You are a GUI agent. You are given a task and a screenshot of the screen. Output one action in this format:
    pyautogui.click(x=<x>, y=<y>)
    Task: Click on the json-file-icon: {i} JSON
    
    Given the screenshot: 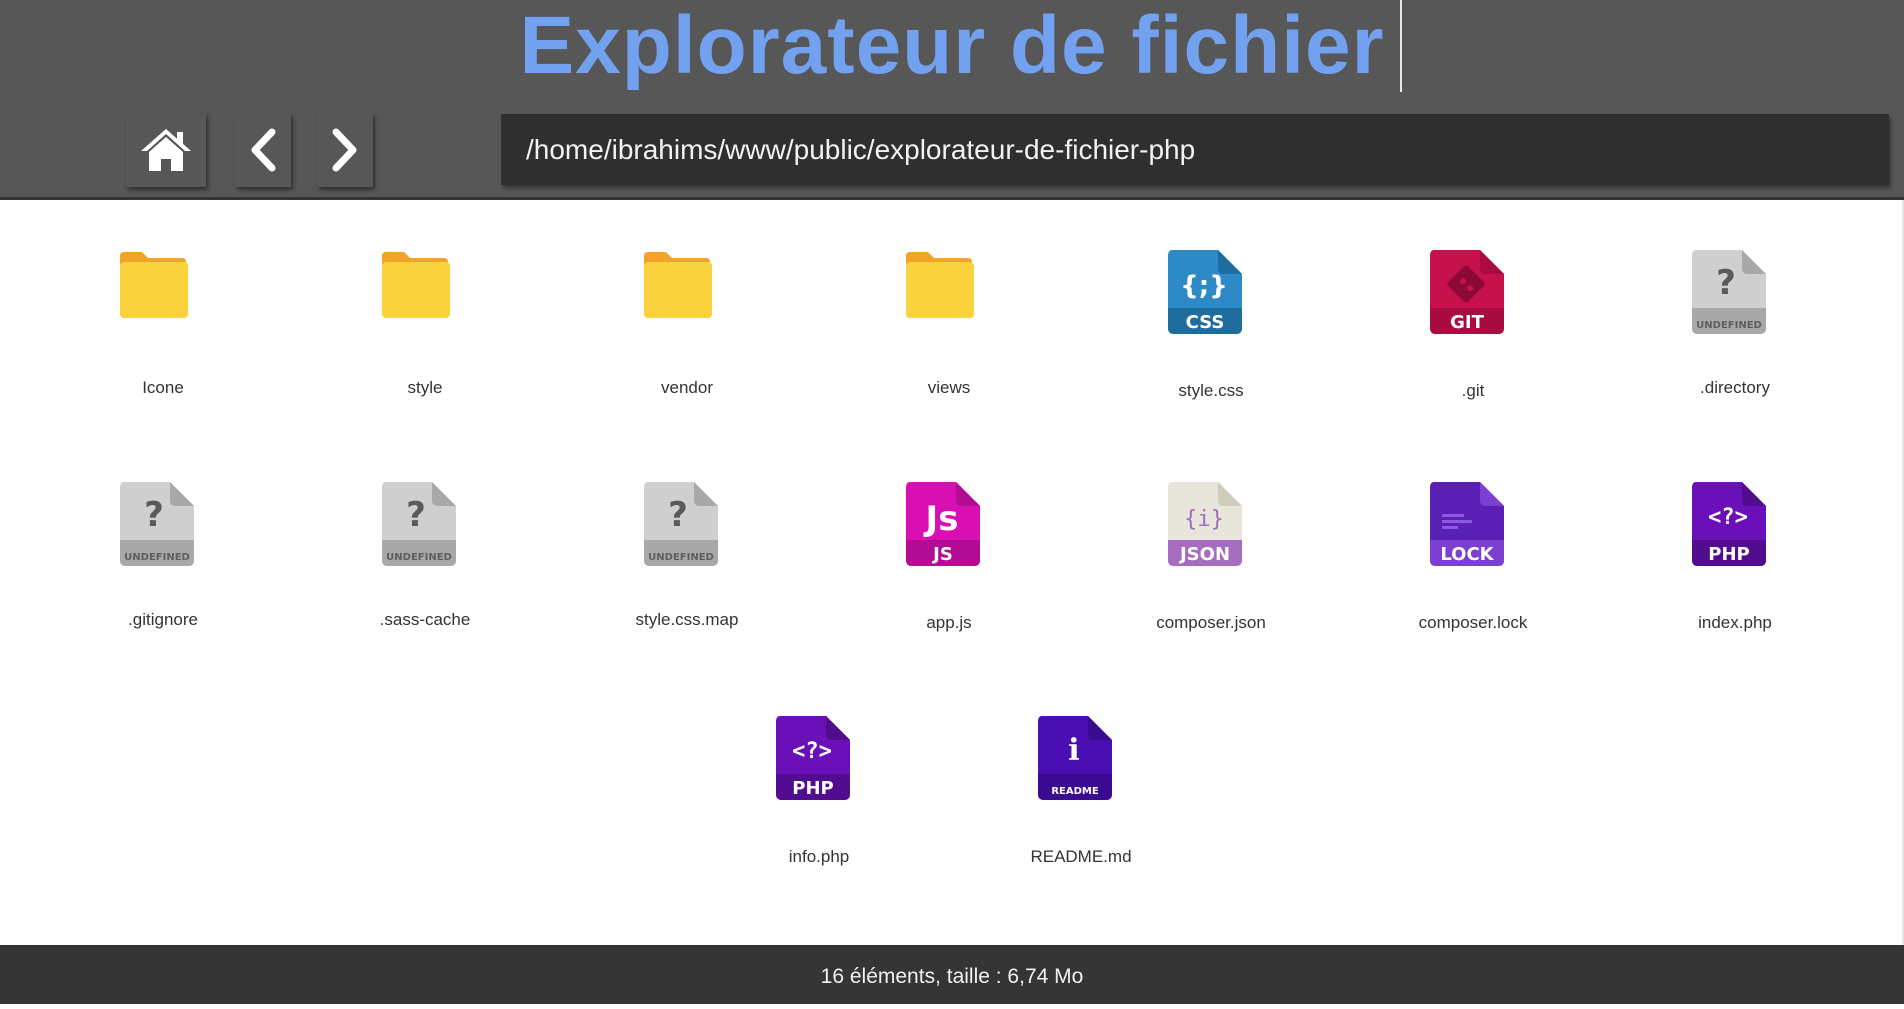 What is the action you would take?
    pyautogui.click(x=1211, y=528)
    